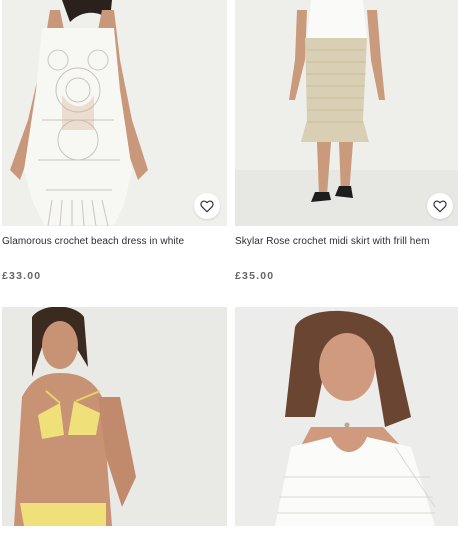 This screenshot has height=547, width=458. I want to click on product-title: Glamorous crochet beach dress in white, so click(114, 242).